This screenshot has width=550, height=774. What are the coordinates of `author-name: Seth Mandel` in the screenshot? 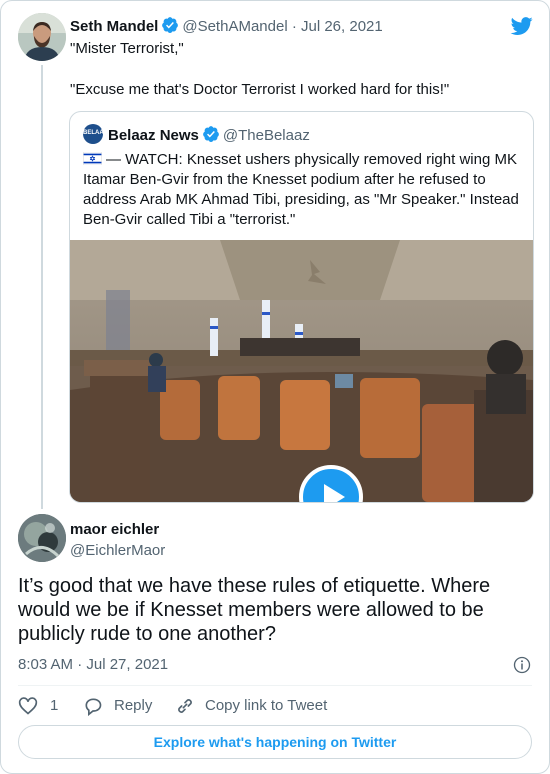 It's located at (114, 26).